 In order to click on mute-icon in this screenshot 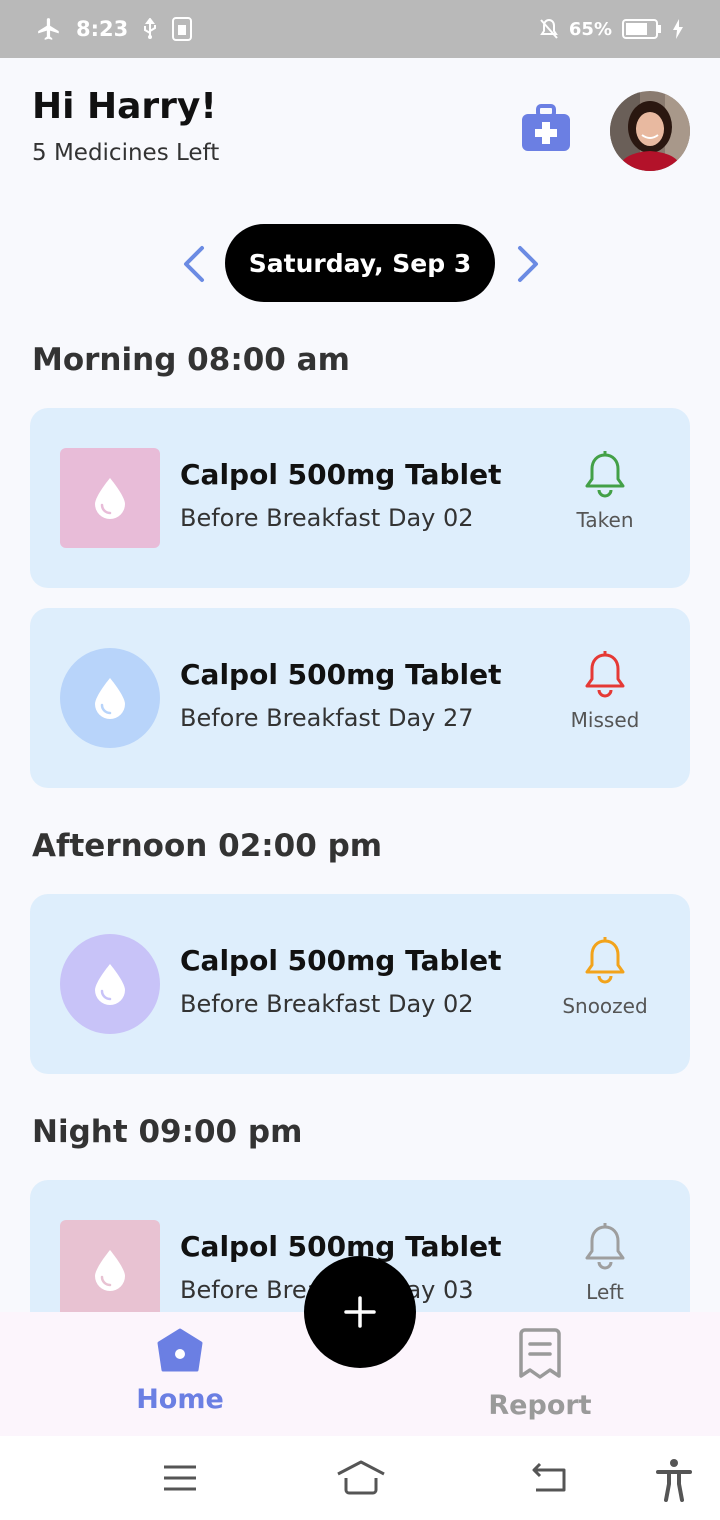, I will do `click(549, 29)`.